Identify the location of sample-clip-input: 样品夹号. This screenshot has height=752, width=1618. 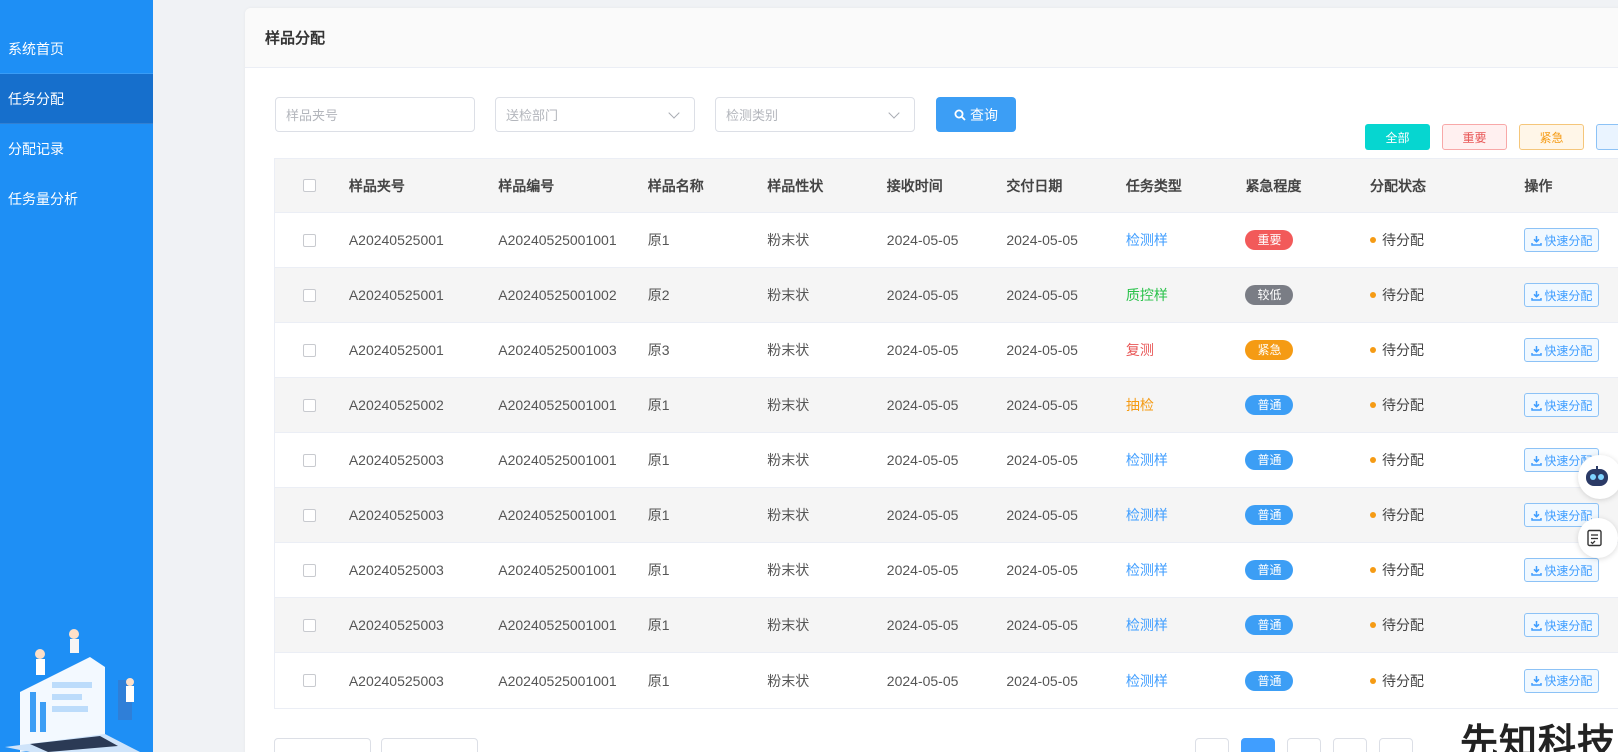
(375, 114).